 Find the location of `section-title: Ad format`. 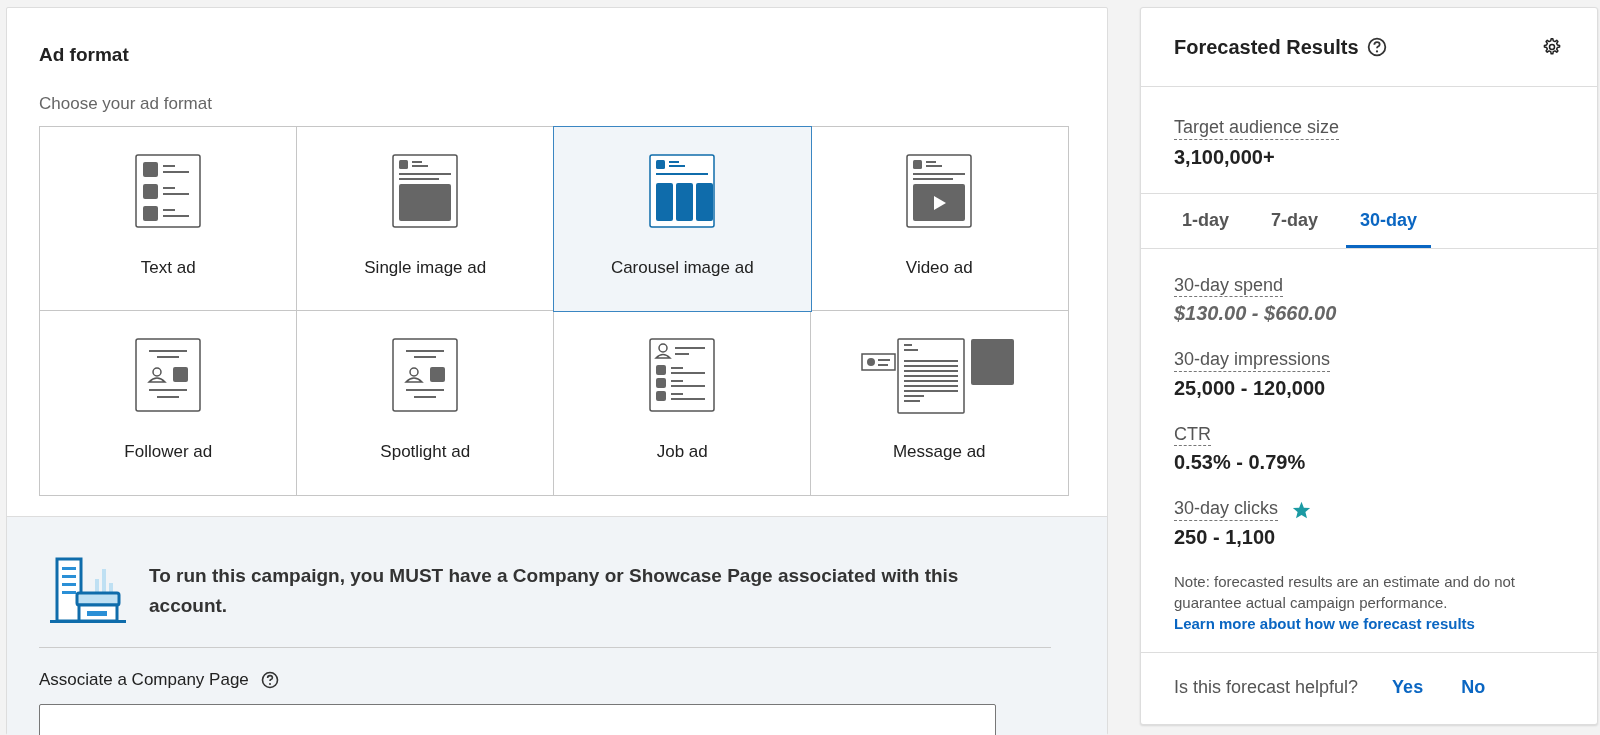

section-title: Ad format is located at coordinates (84, 55).